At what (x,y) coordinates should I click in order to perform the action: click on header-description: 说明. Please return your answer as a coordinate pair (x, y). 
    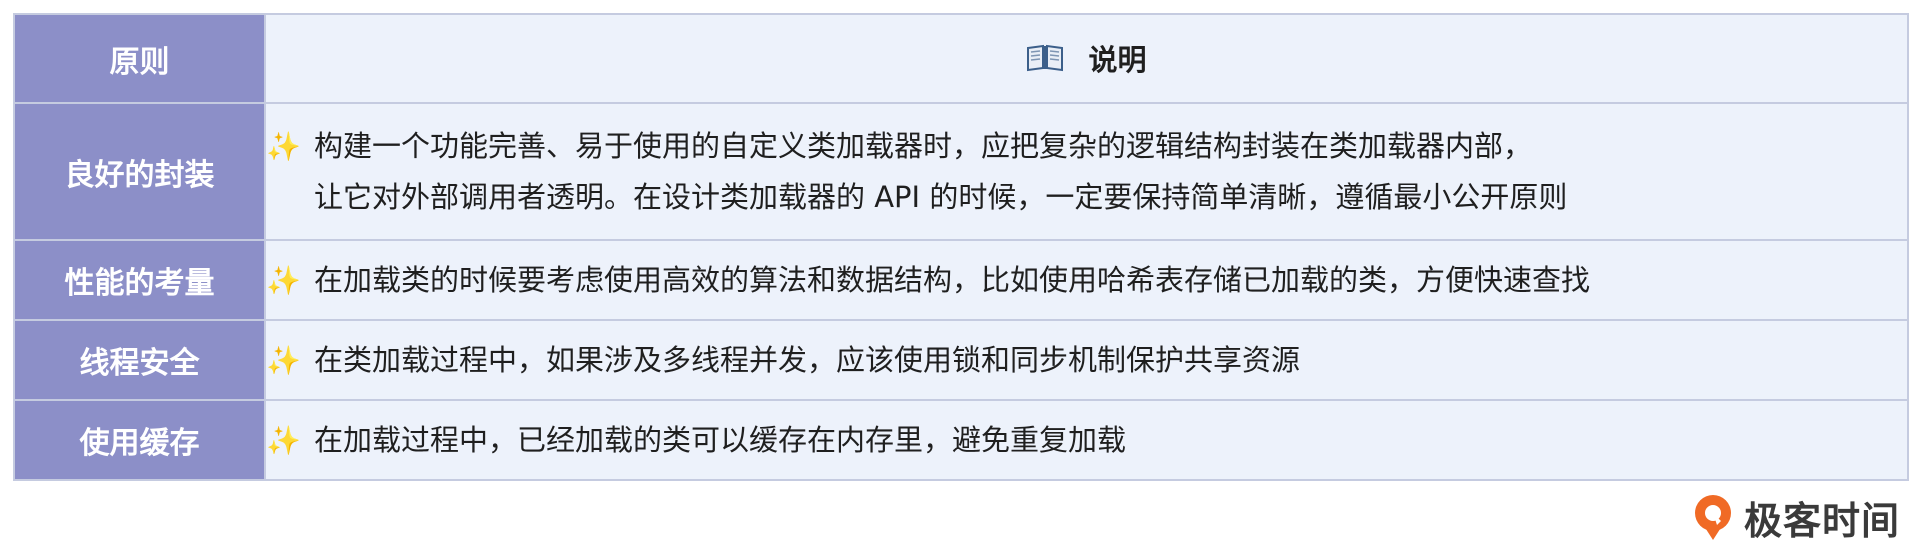
    Looking at the image, I should click on (1086, 58).